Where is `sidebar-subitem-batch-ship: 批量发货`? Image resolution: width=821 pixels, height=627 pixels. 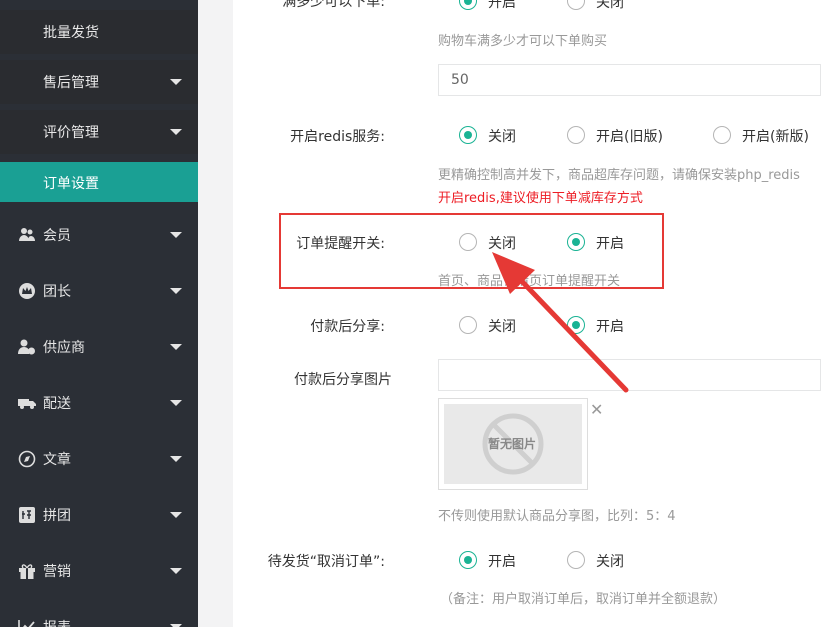 sidebar-subitem-batch-ship: 批量发货 is located at coordinates (99, 32).